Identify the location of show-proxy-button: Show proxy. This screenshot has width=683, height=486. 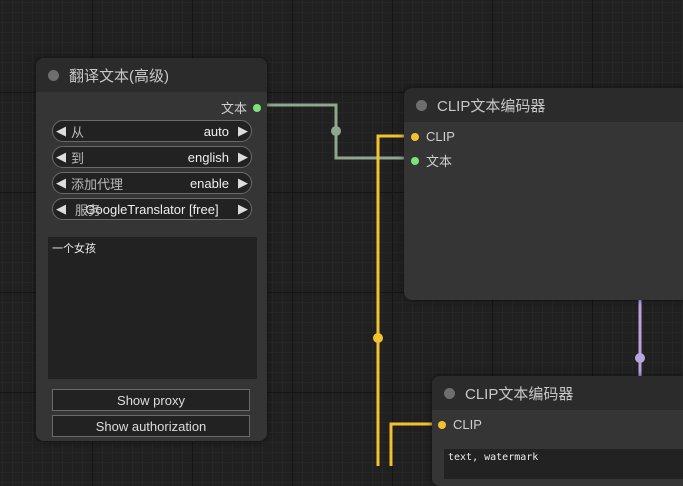
(151, 400).